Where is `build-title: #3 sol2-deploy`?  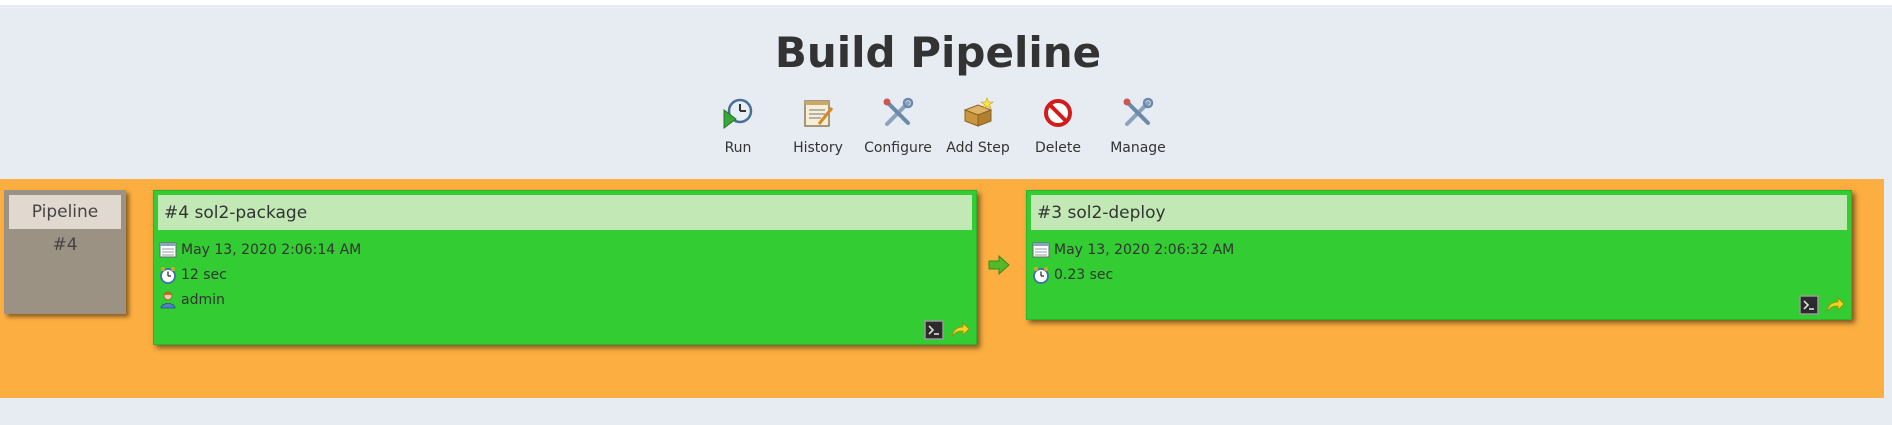
build-title: #3 sol2-deploy is located at coordinates (1439, 212).